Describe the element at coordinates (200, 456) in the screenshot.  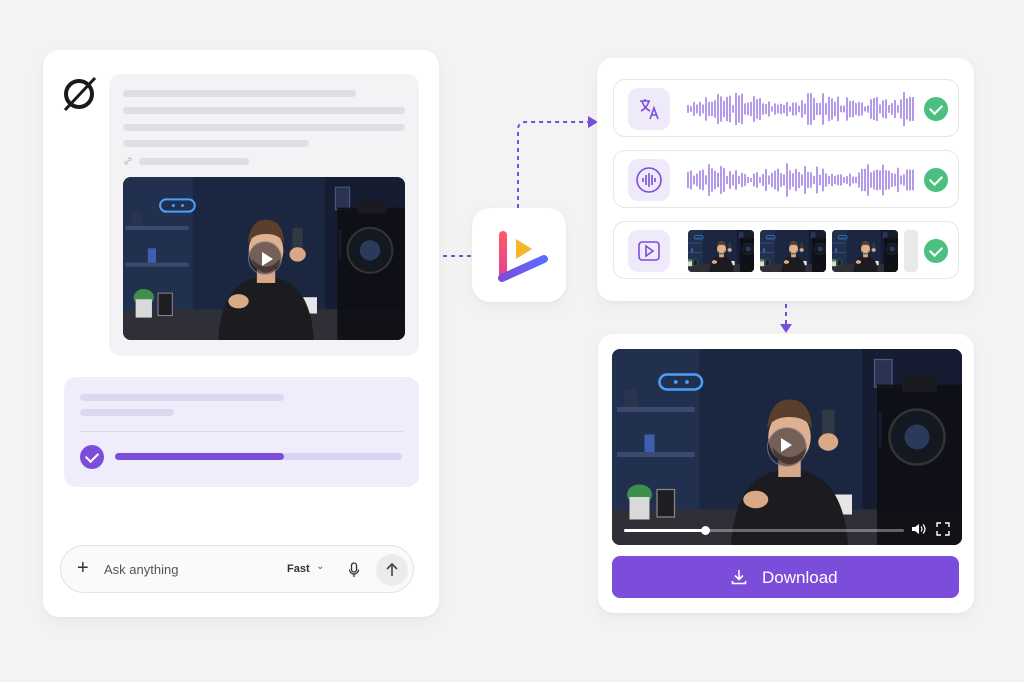
I see `progress-bar-fill` at that location.